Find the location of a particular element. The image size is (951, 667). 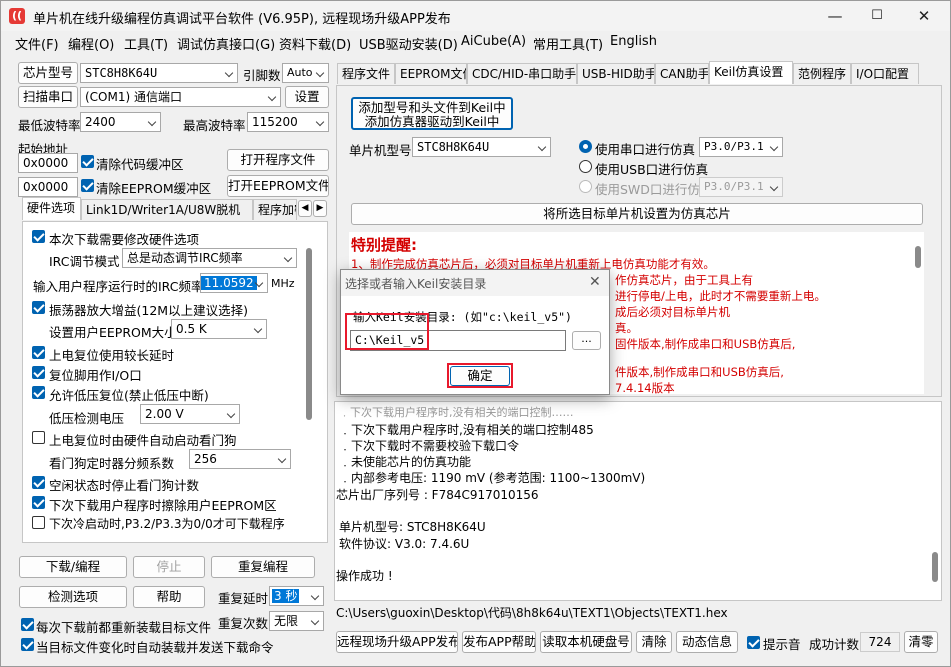

dialog-close-icon: ✕ is located at coordinates (595, 282).